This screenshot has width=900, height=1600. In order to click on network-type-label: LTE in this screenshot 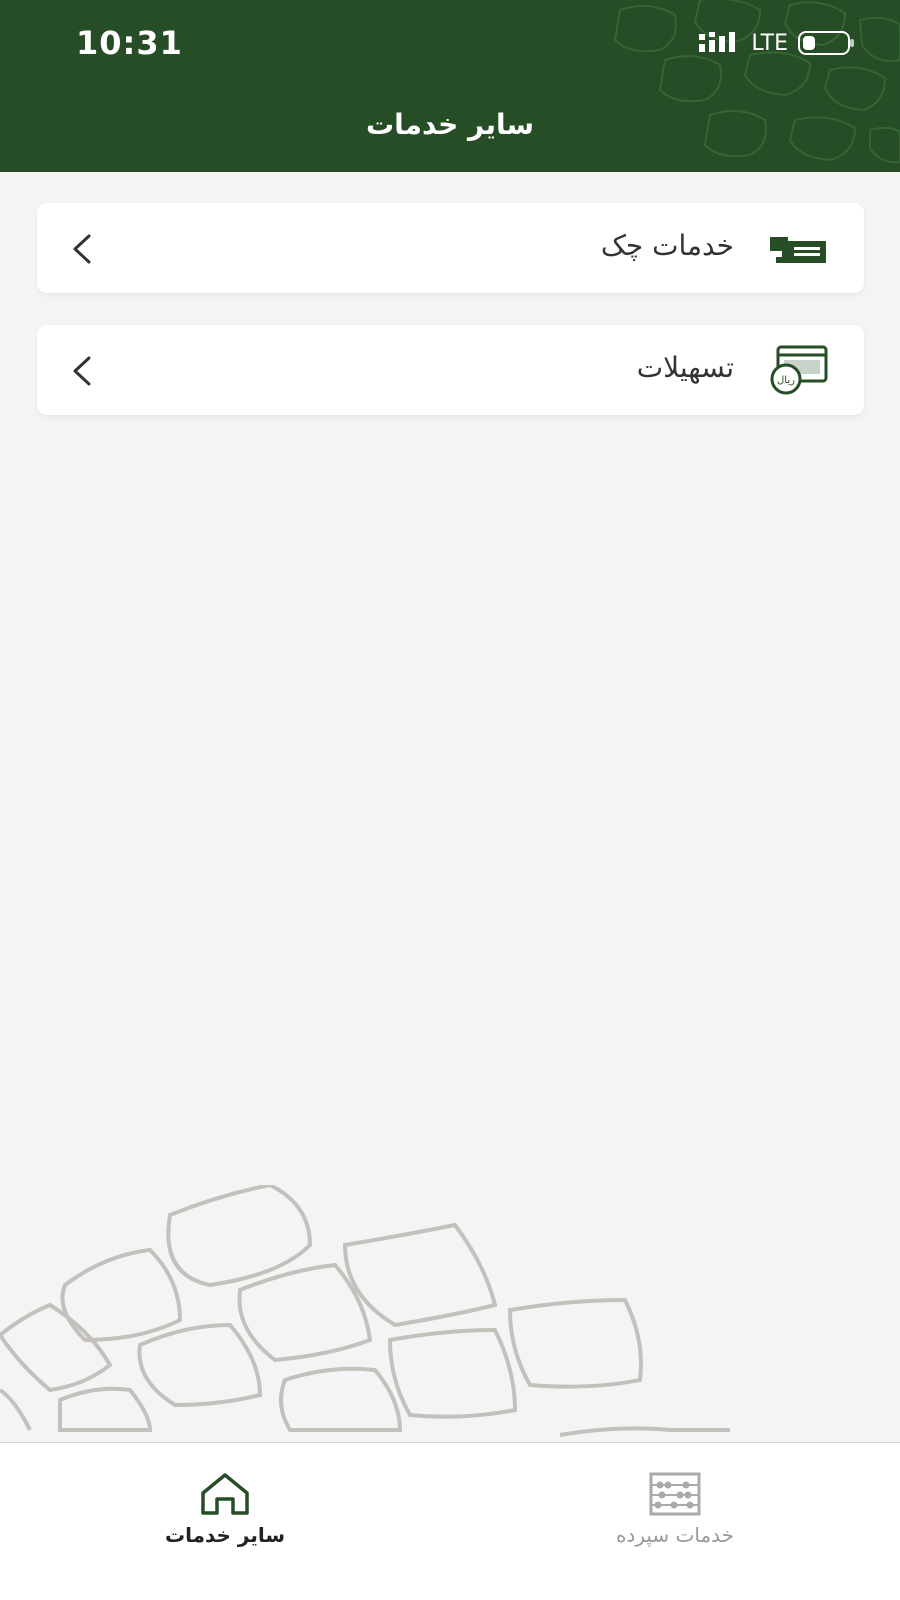, I will do `click(769, 43)`.